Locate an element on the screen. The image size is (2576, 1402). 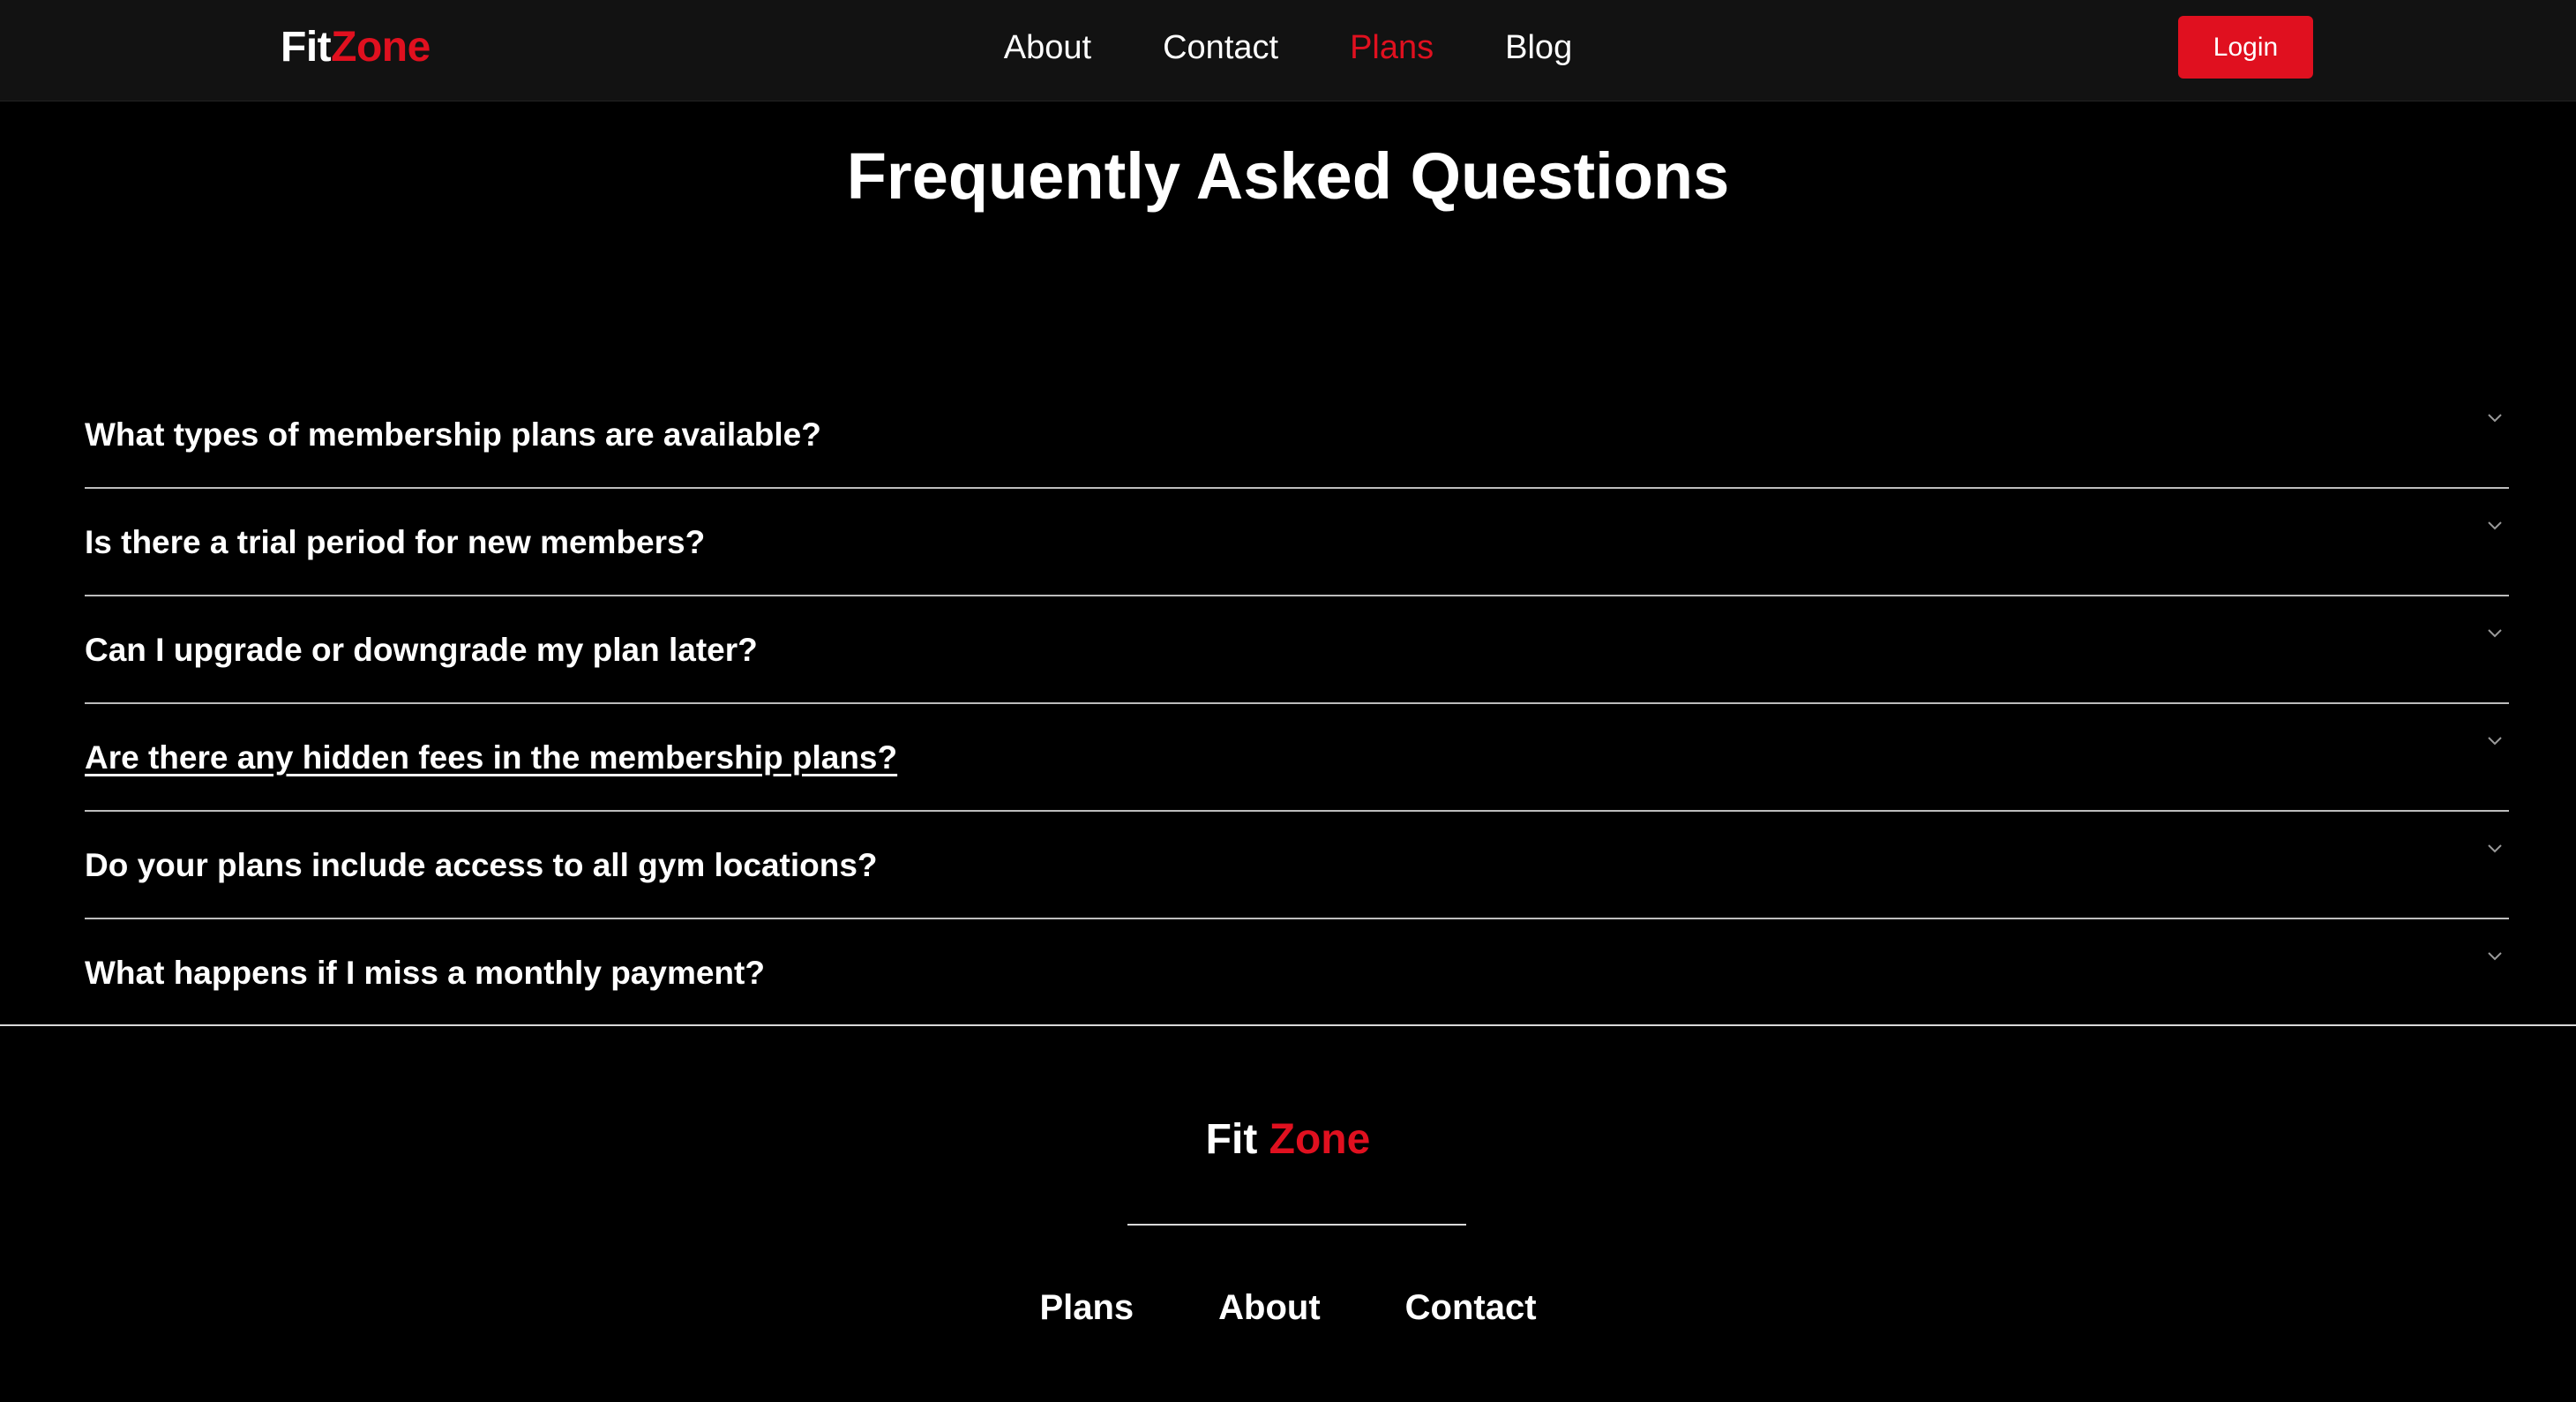
footer-link-about: About is located at coordinates (1270, 1308).